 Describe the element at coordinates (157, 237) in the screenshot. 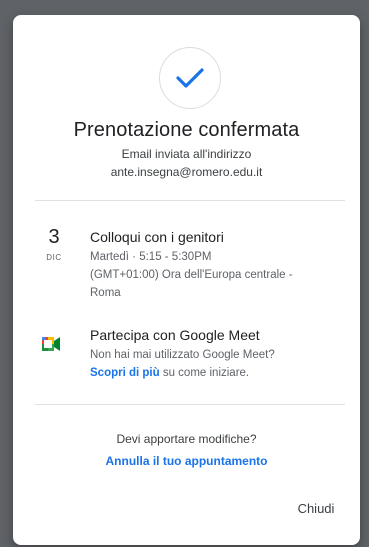

I see `event-title: Colloqui con i genitori` at that location.